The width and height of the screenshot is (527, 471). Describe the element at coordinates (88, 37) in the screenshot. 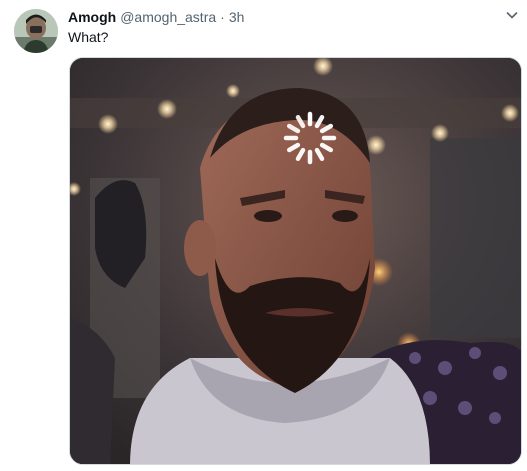

I see `tweet-text: What?` at that location.